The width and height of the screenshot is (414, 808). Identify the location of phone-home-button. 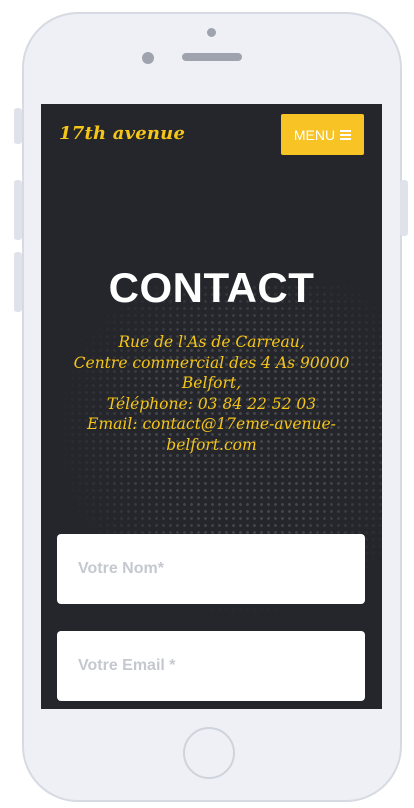
(209, 753).